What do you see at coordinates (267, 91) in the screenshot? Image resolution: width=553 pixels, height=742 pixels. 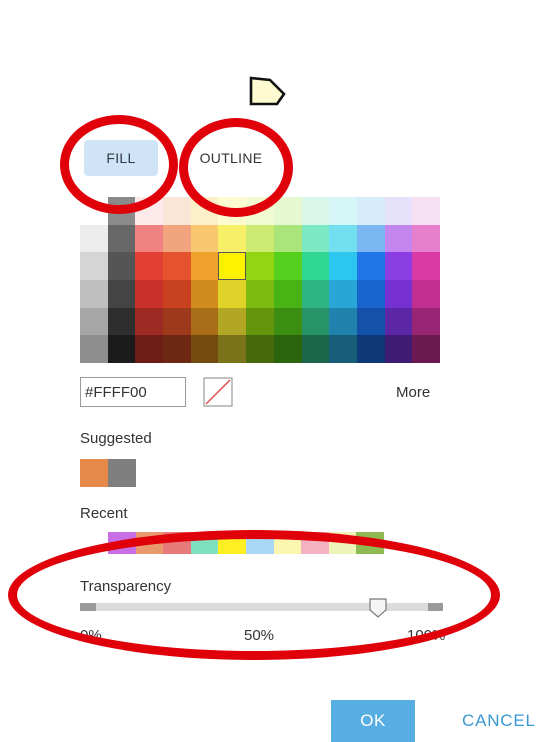 I see `shape-preview-icon` at bounding box center [267, 91].